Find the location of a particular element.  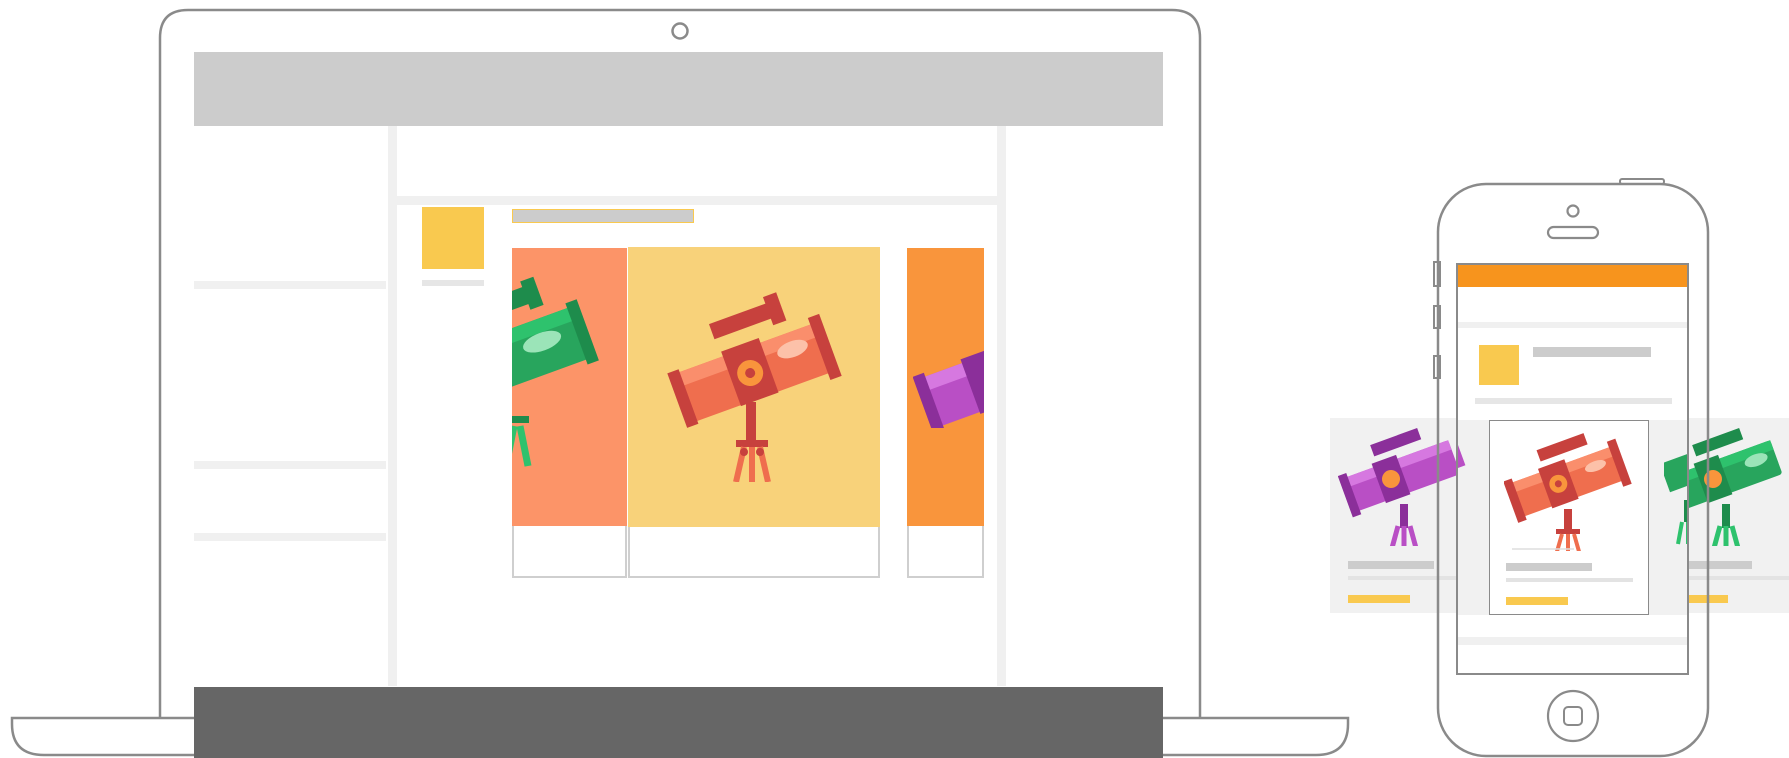

phone-avatar is located at coordinates (1499, 365).